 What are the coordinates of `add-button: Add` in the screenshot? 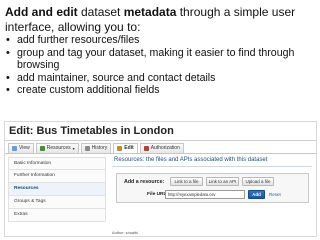 It's located at (256, 194).